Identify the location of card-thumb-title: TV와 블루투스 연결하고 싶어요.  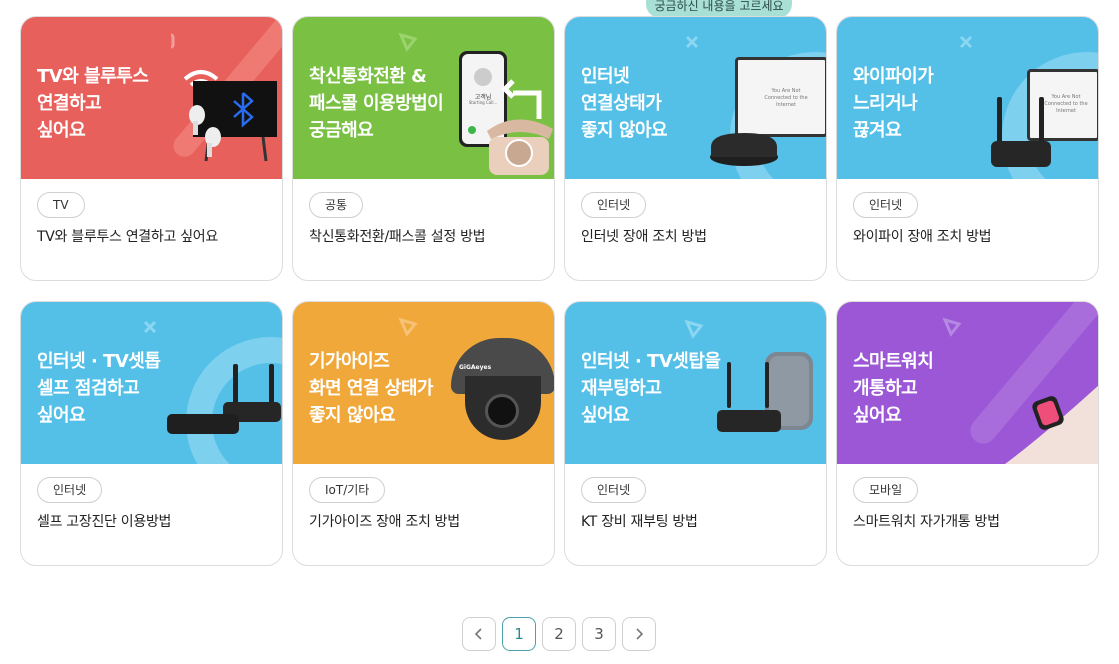
(93, 103).